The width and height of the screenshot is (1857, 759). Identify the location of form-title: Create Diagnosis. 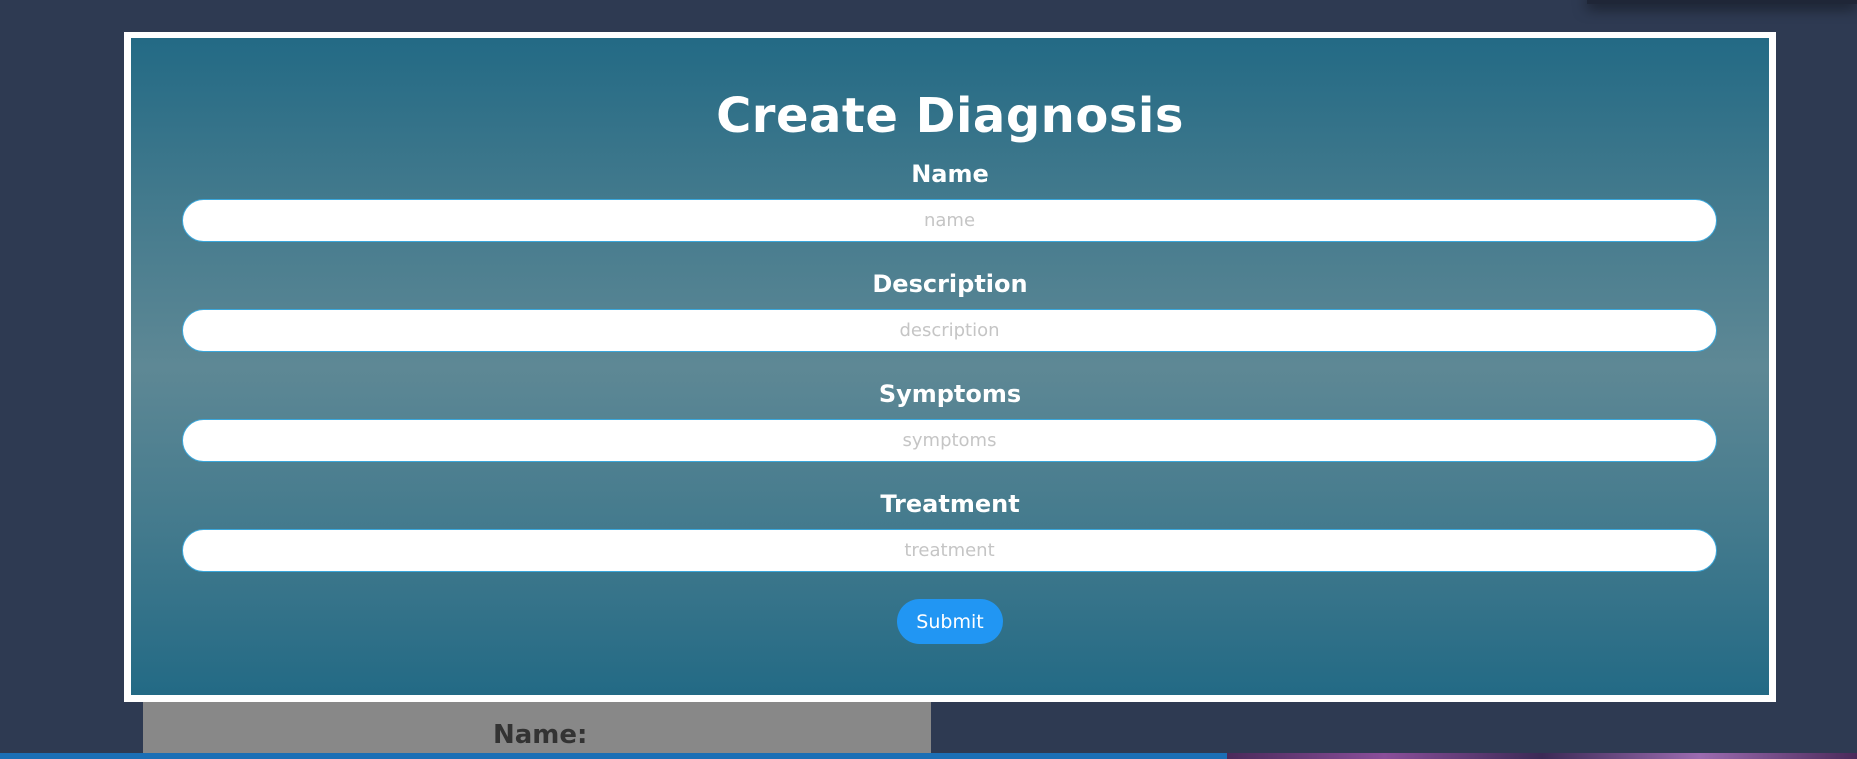
(950, 116).